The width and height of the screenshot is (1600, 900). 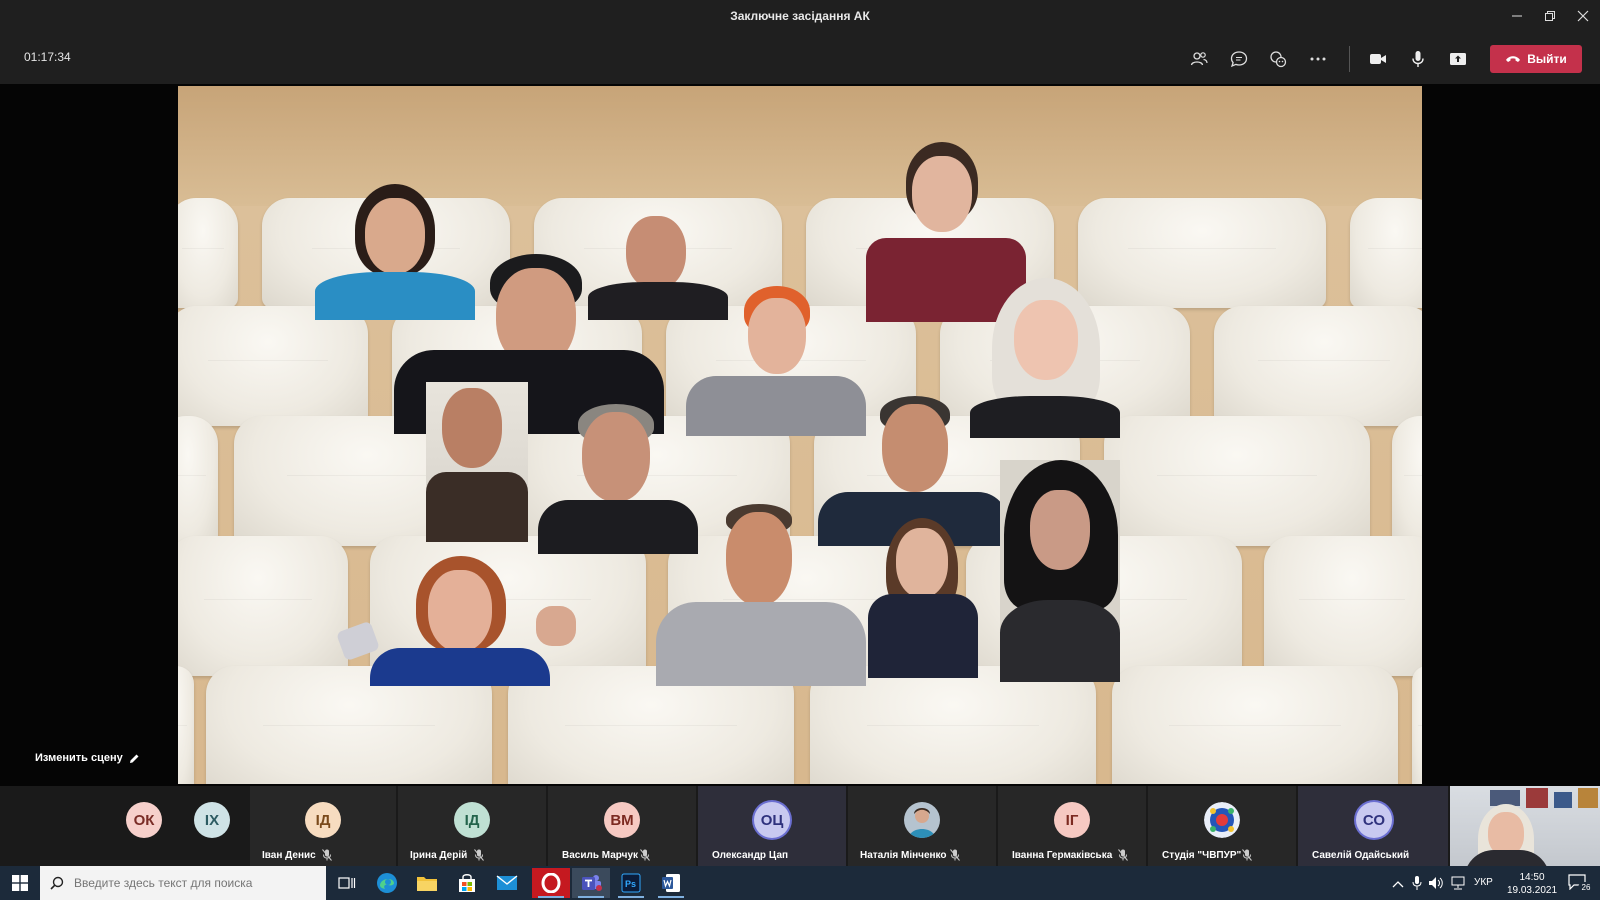 What do you see at coordinates (1349, 59) in the screenshot?
I see `toolbar-separator` at bounding box center [1349, 59].